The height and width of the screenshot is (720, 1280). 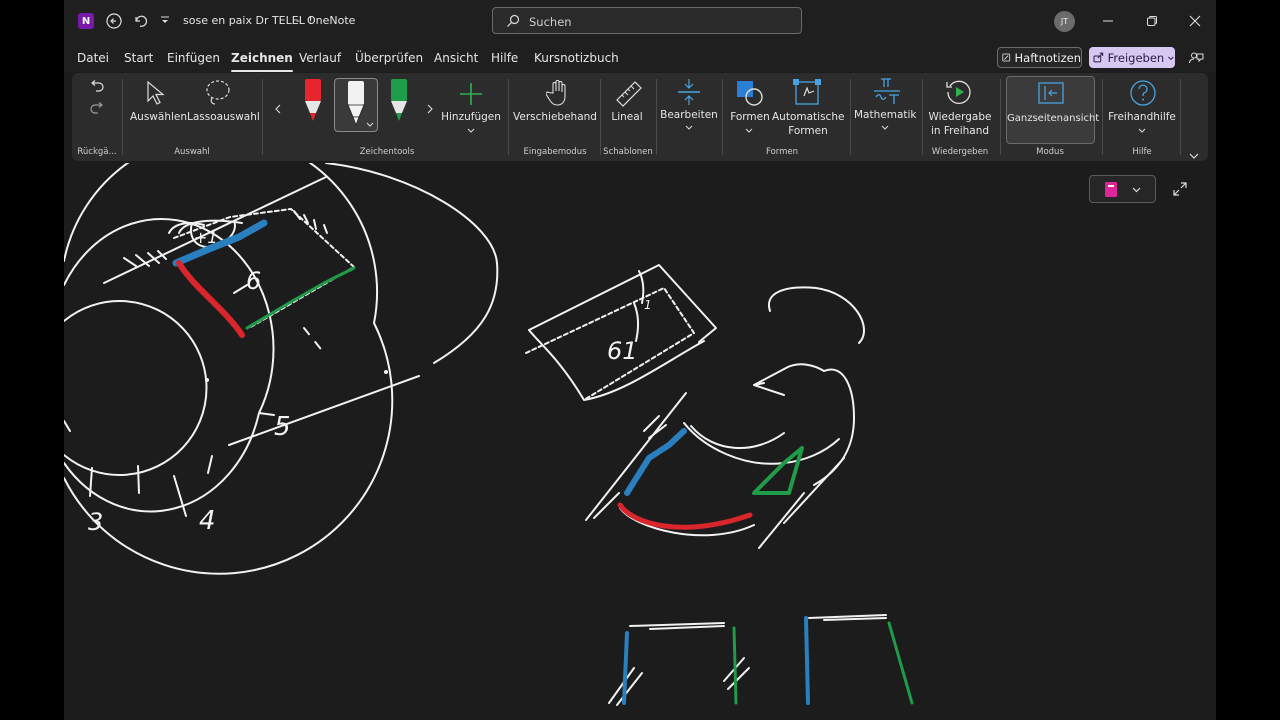 What do you see at coordinates (782, 152) in the screenshot?
I see `group-label-formen: Formen` at bounding box center [782, 152].